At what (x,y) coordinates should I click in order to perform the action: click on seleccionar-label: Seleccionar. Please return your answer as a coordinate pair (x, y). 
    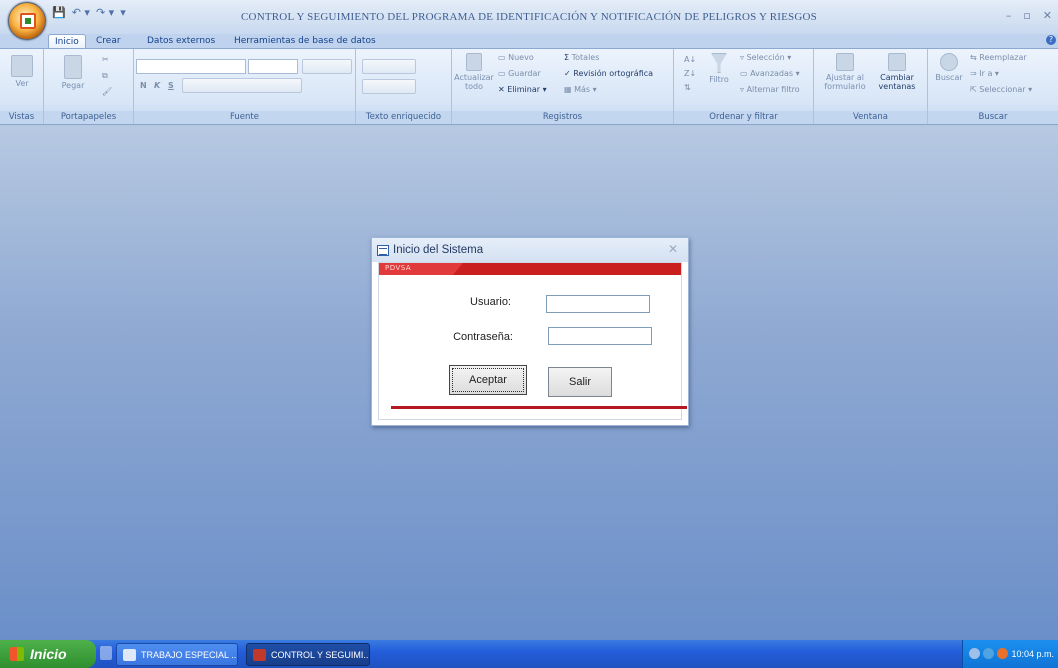
    Looking at the image, I should click on (1002, 89).